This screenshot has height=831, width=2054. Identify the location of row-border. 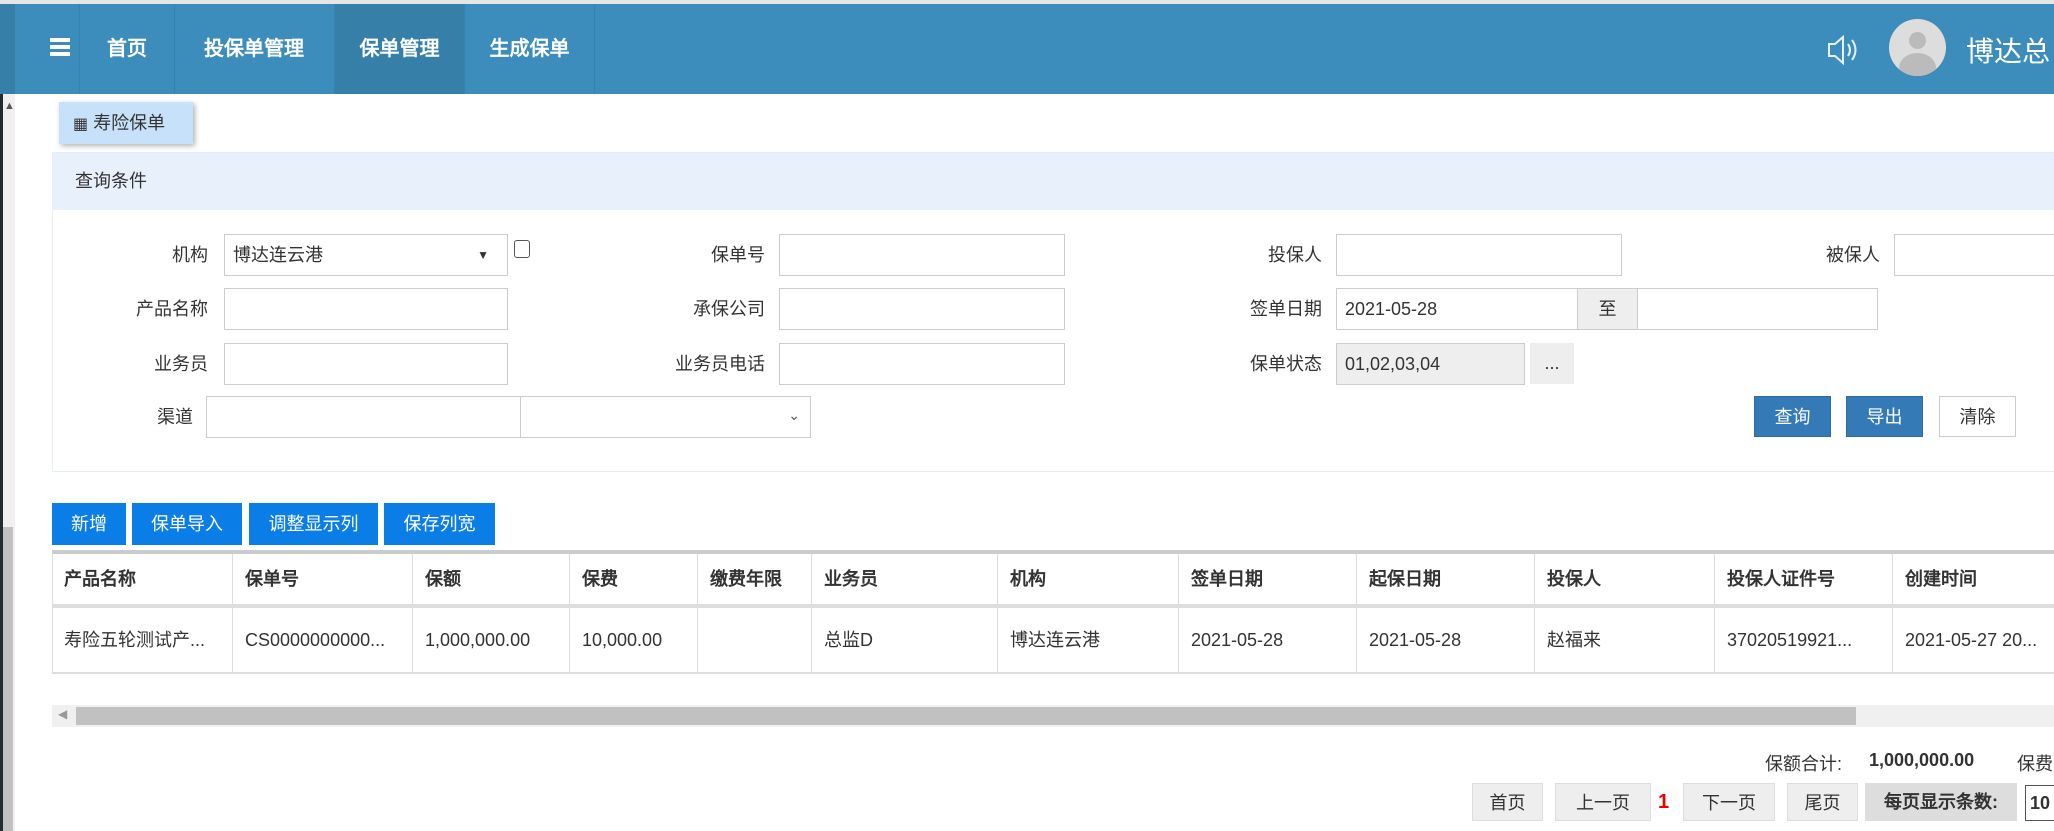
(1053, 673).